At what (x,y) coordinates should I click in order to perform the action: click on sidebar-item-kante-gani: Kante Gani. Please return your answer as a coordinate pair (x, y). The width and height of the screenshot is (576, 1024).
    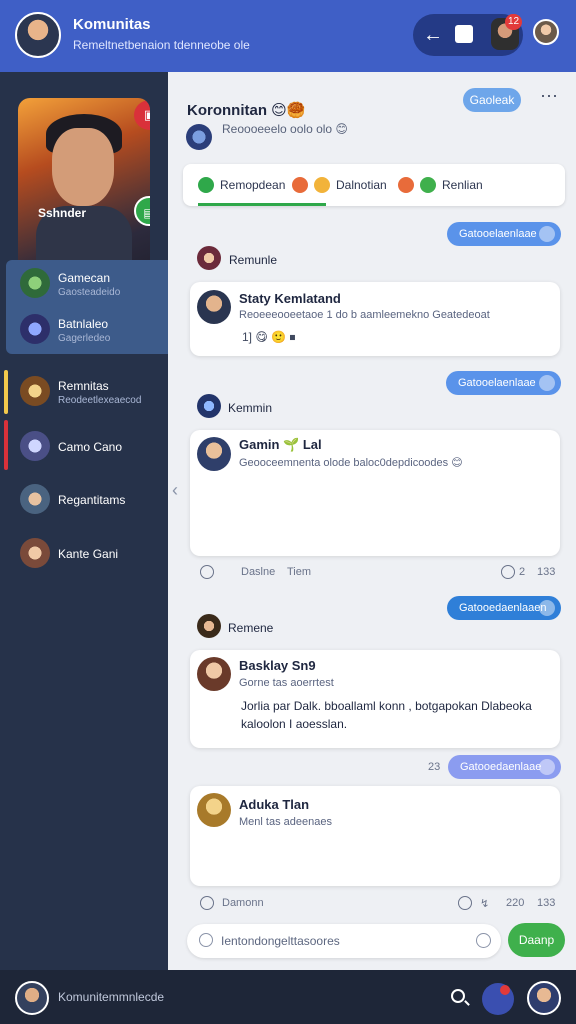
    Looking at the image, I should click on (84, 554).